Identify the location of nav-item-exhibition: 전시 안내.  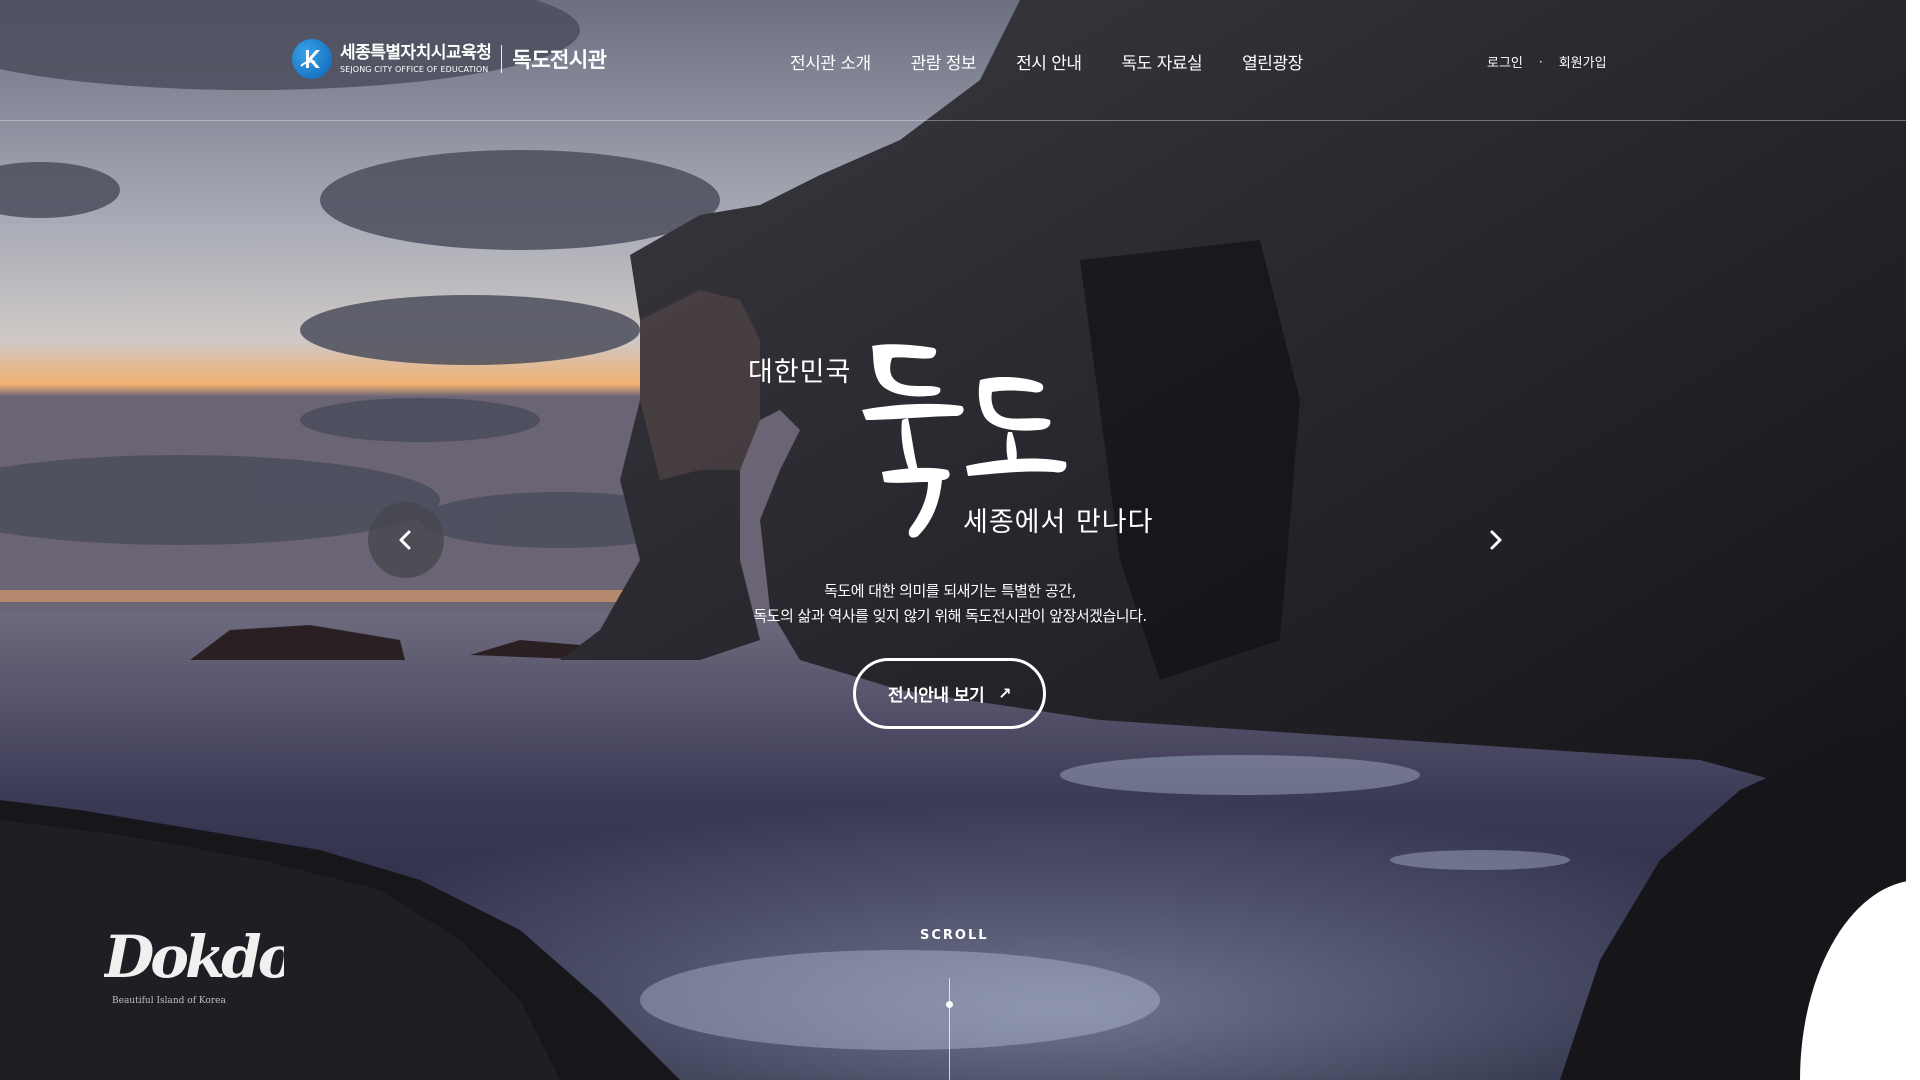
(1049, 61).